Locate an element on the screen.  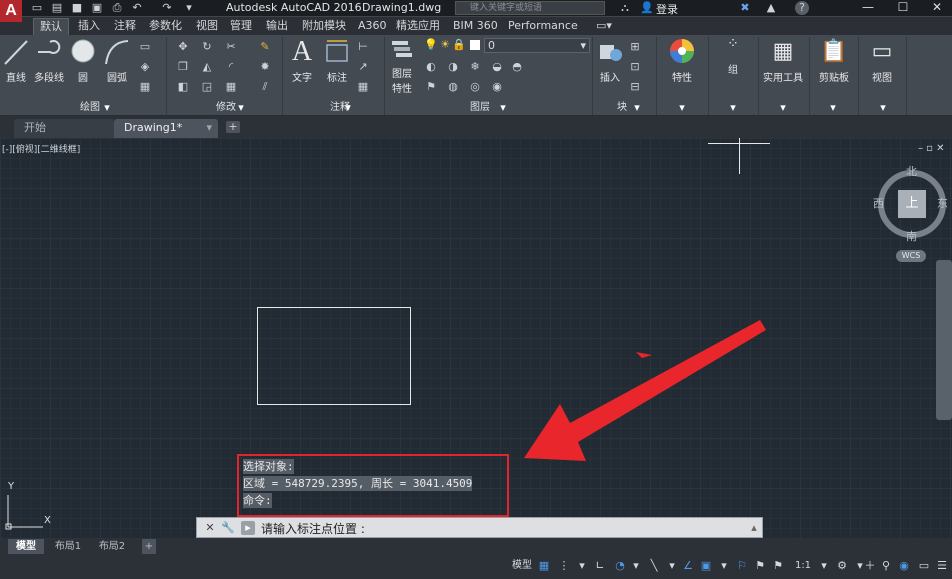
stretch-icon: ◧ is located at coordinates (183, 87).